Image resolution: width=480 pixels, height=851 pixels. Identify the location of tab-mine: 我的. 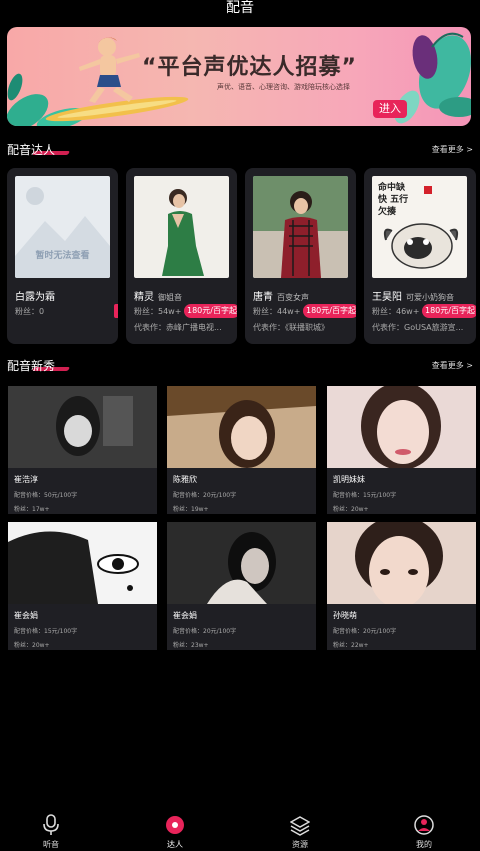
(424, 830).